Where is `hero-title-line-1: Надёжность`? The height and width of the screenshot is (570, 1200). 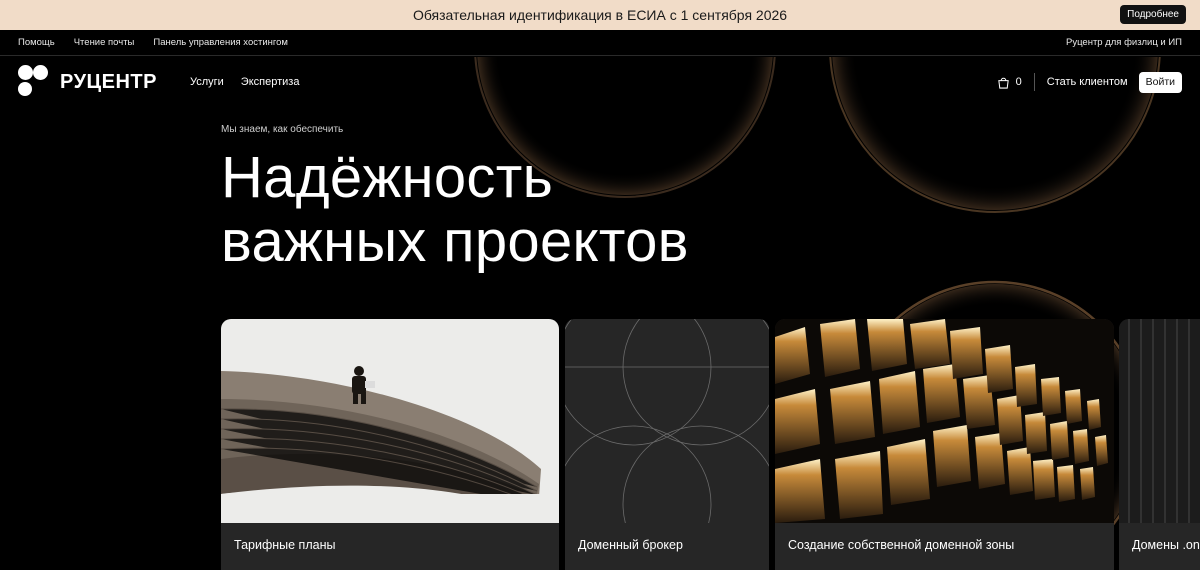
hero-title-line-1: Надёжность is located at coordinates (387, 177).